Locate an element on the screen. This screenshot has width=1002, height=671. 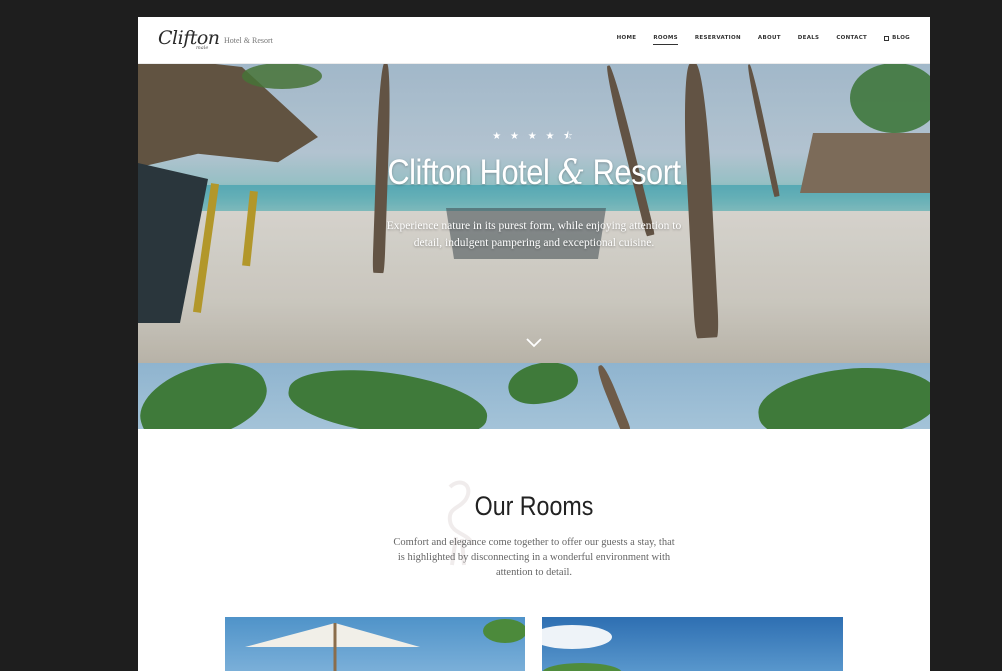
nav-item-blog: BLOG is located at coordinates (897, 40).